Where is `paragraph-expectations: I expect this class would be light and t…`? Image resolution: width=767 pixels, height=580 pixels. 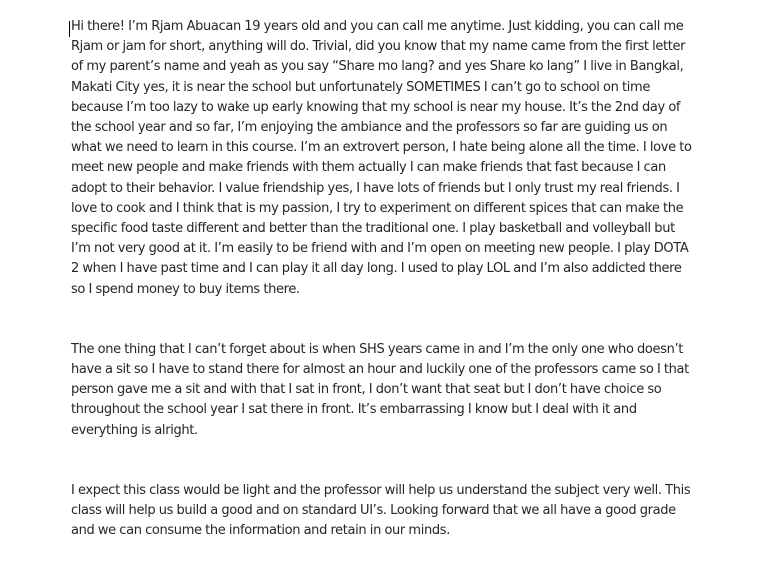
paragraph-expectations: I expect this class would be light and t… is located at coordinates (381, 510).